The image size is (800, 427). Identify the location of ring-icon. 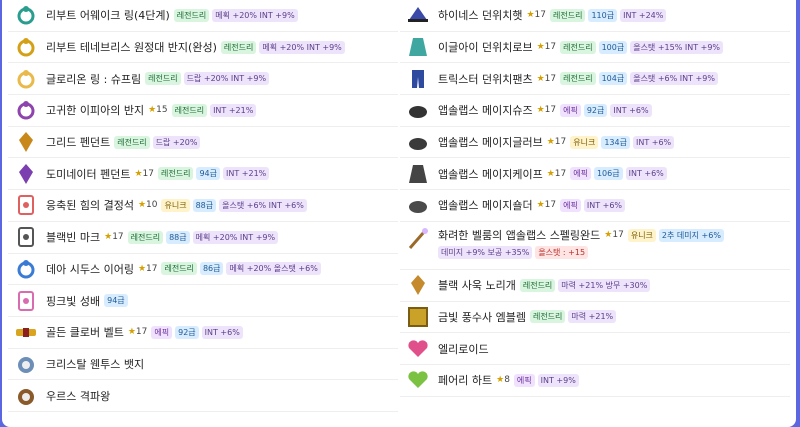
(26, 15).